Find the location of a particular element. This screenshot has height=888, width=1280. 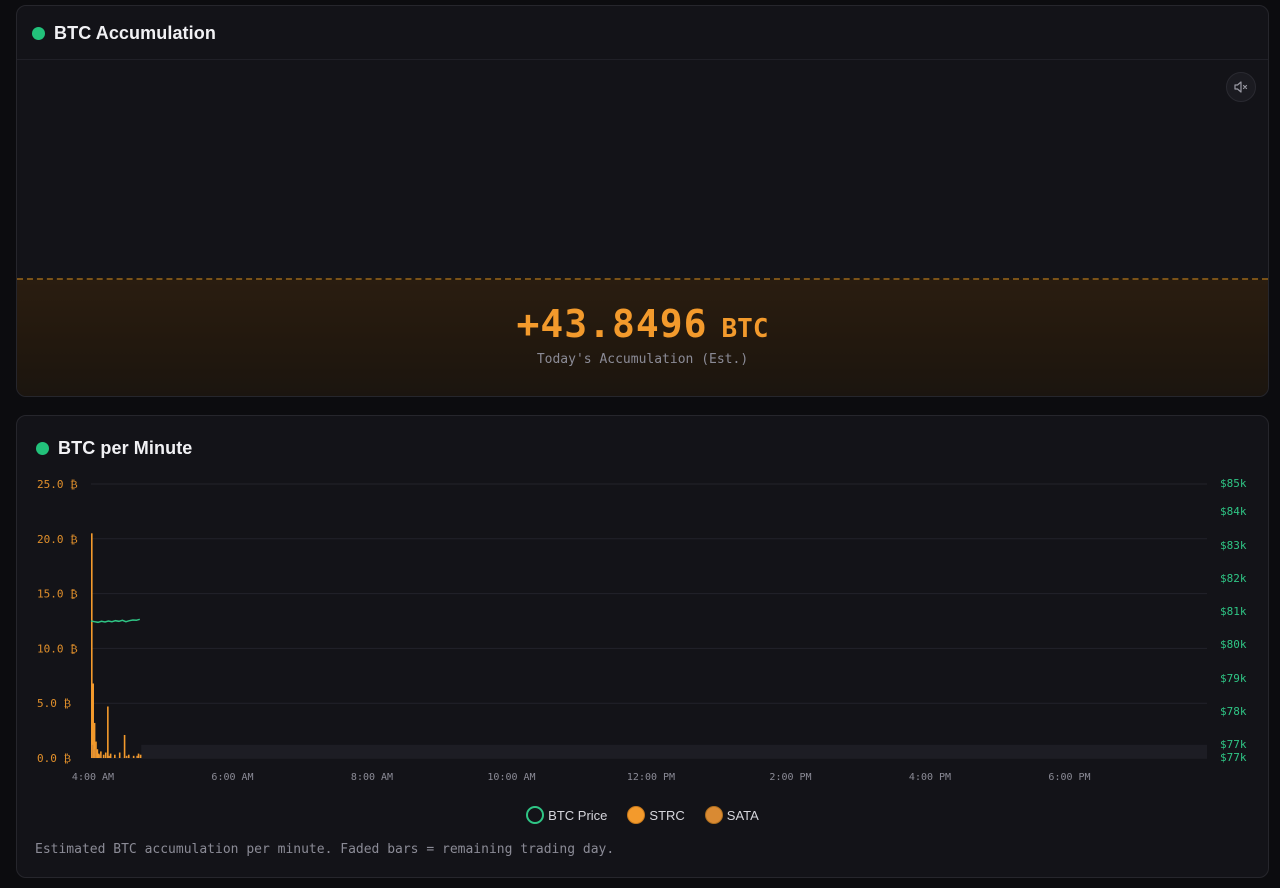

x-tick-label: 4:00 PM is located at coordinates (930, 777).